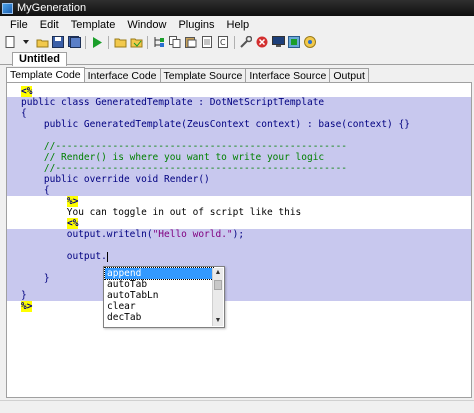 The width and height of the screenshot is (474, 413). What do you see at coordinates (210, 102) in the screenshot?
I see `code-text: GeneratedTemplate : DotNetScriptTemplate` at bounding box center [210, 102].